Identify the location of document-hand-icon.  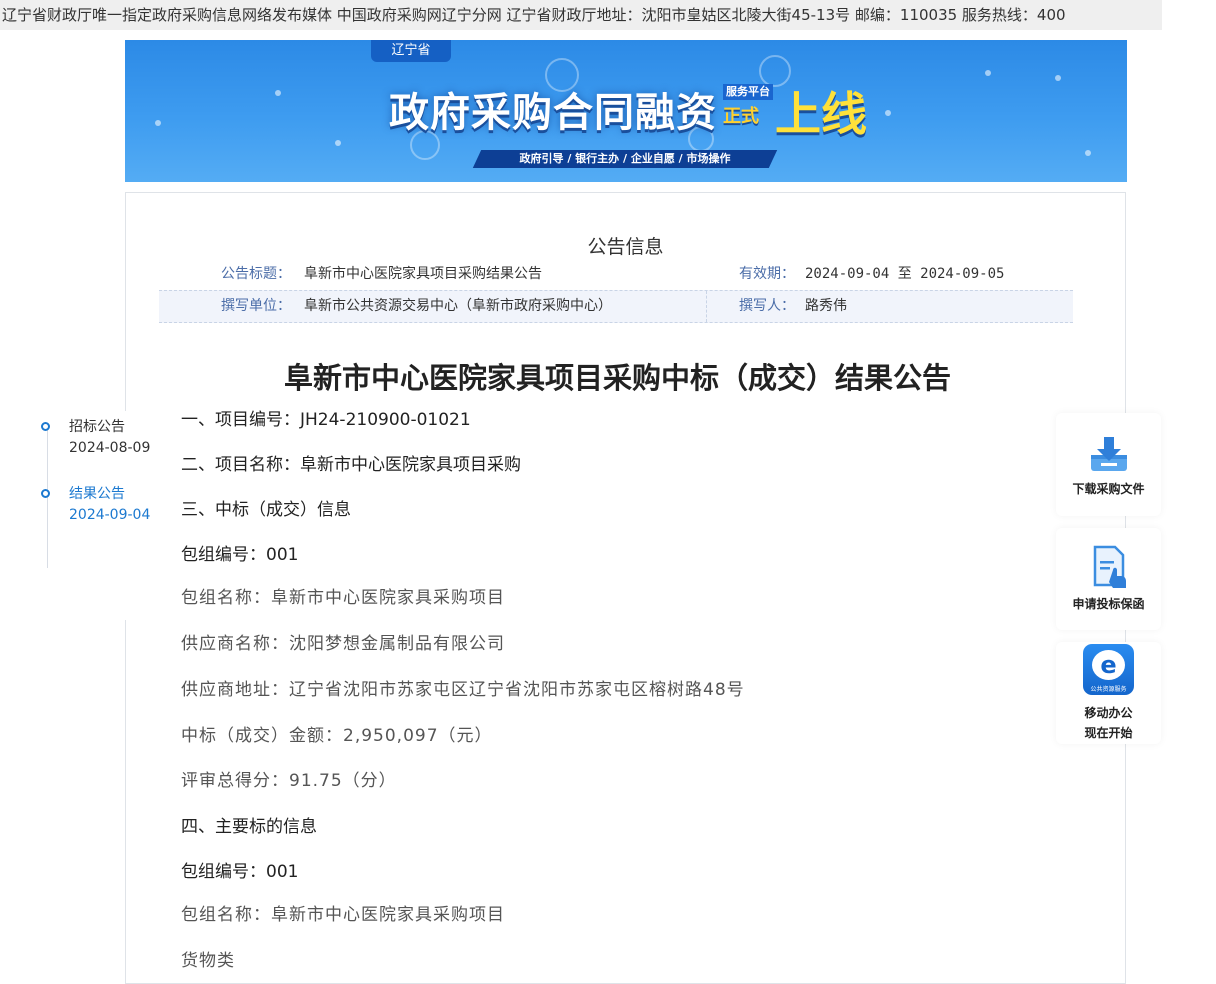
(1109, 566).